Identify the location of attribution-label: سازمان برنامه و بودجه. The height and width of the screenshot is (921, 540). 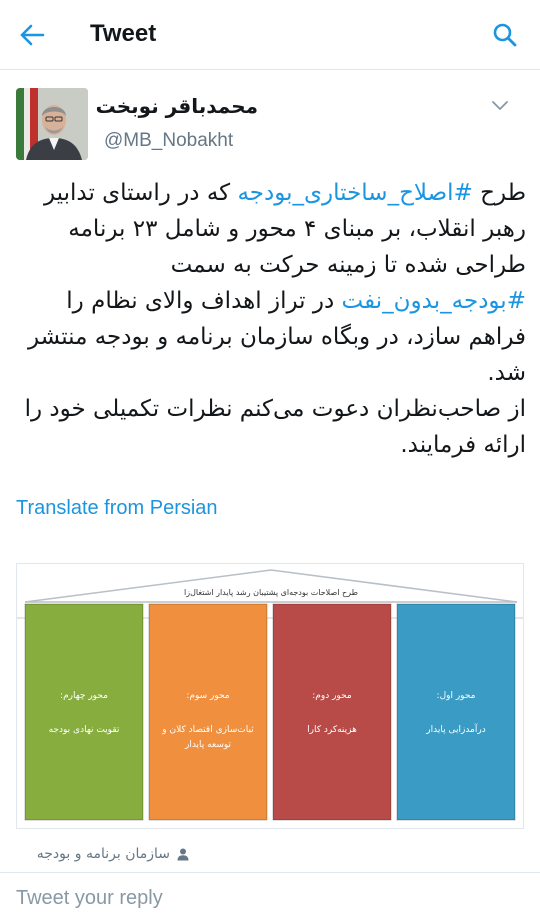
(103, 854).